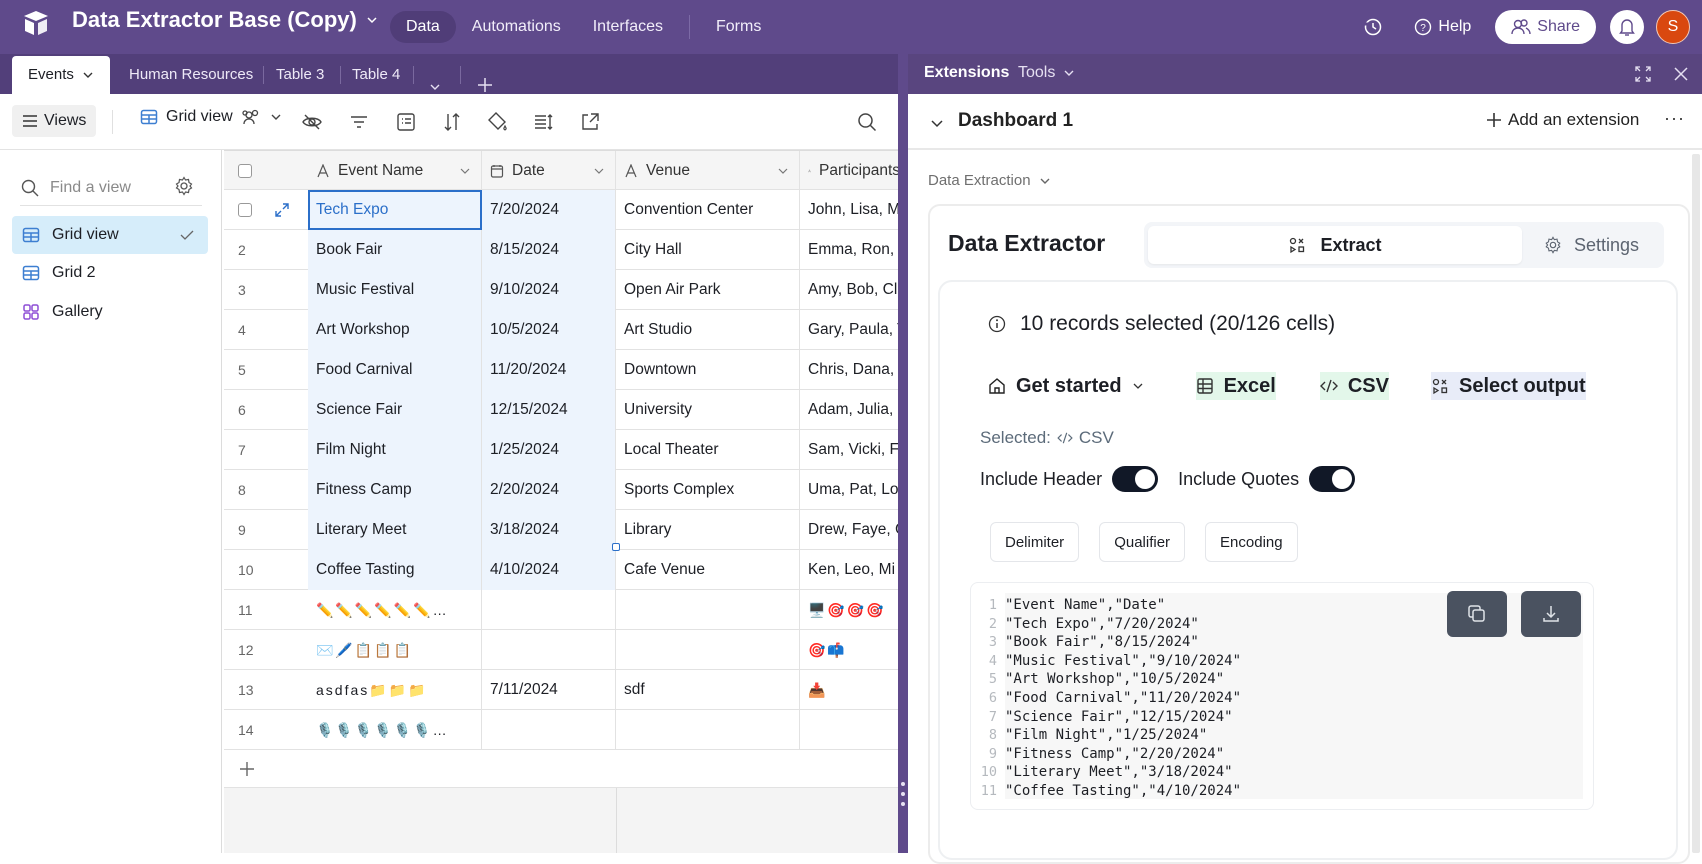 The width and height of the screenshot is (1702, 864). Describe the element at coordinates (395, 330) in the screenshot. I see `cell-event-name: Art Workshop` at that location.